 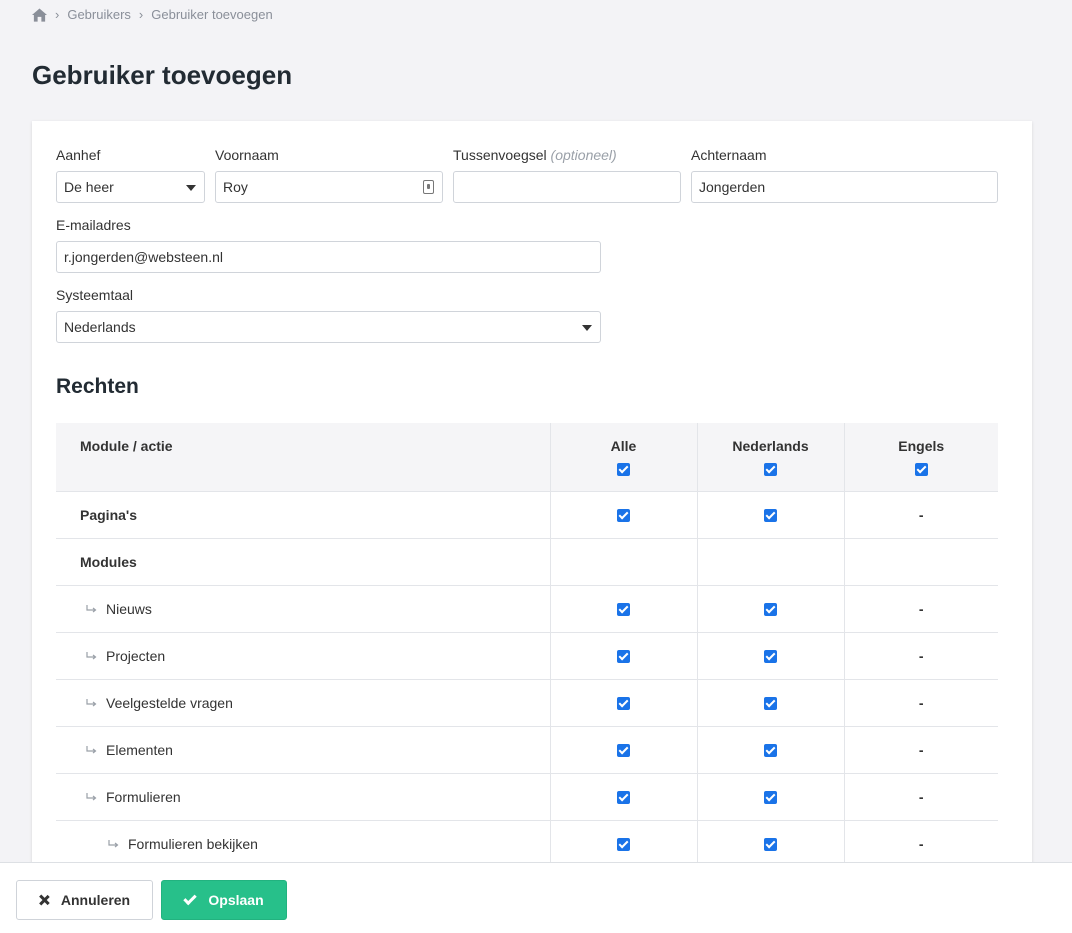 I want to click on voornaam-input: Roy, so click(x=329, y=187).